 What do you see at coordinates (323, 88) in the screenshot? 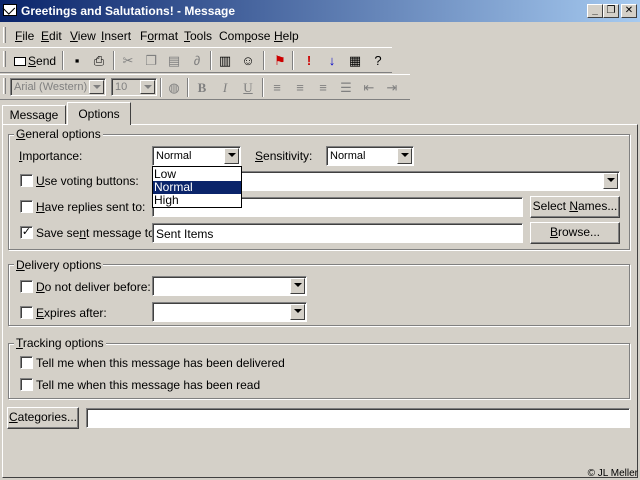
I see `align-right-icon: ≡` at bounding box center [323, 88].